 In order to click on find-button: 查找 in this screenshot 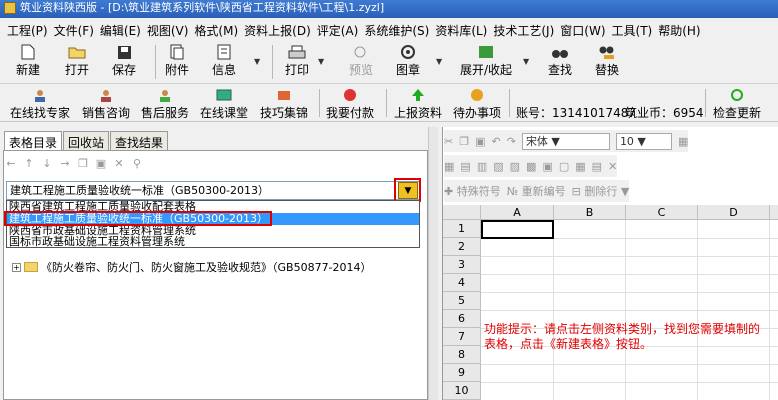, I will do `click(560, 60)`.